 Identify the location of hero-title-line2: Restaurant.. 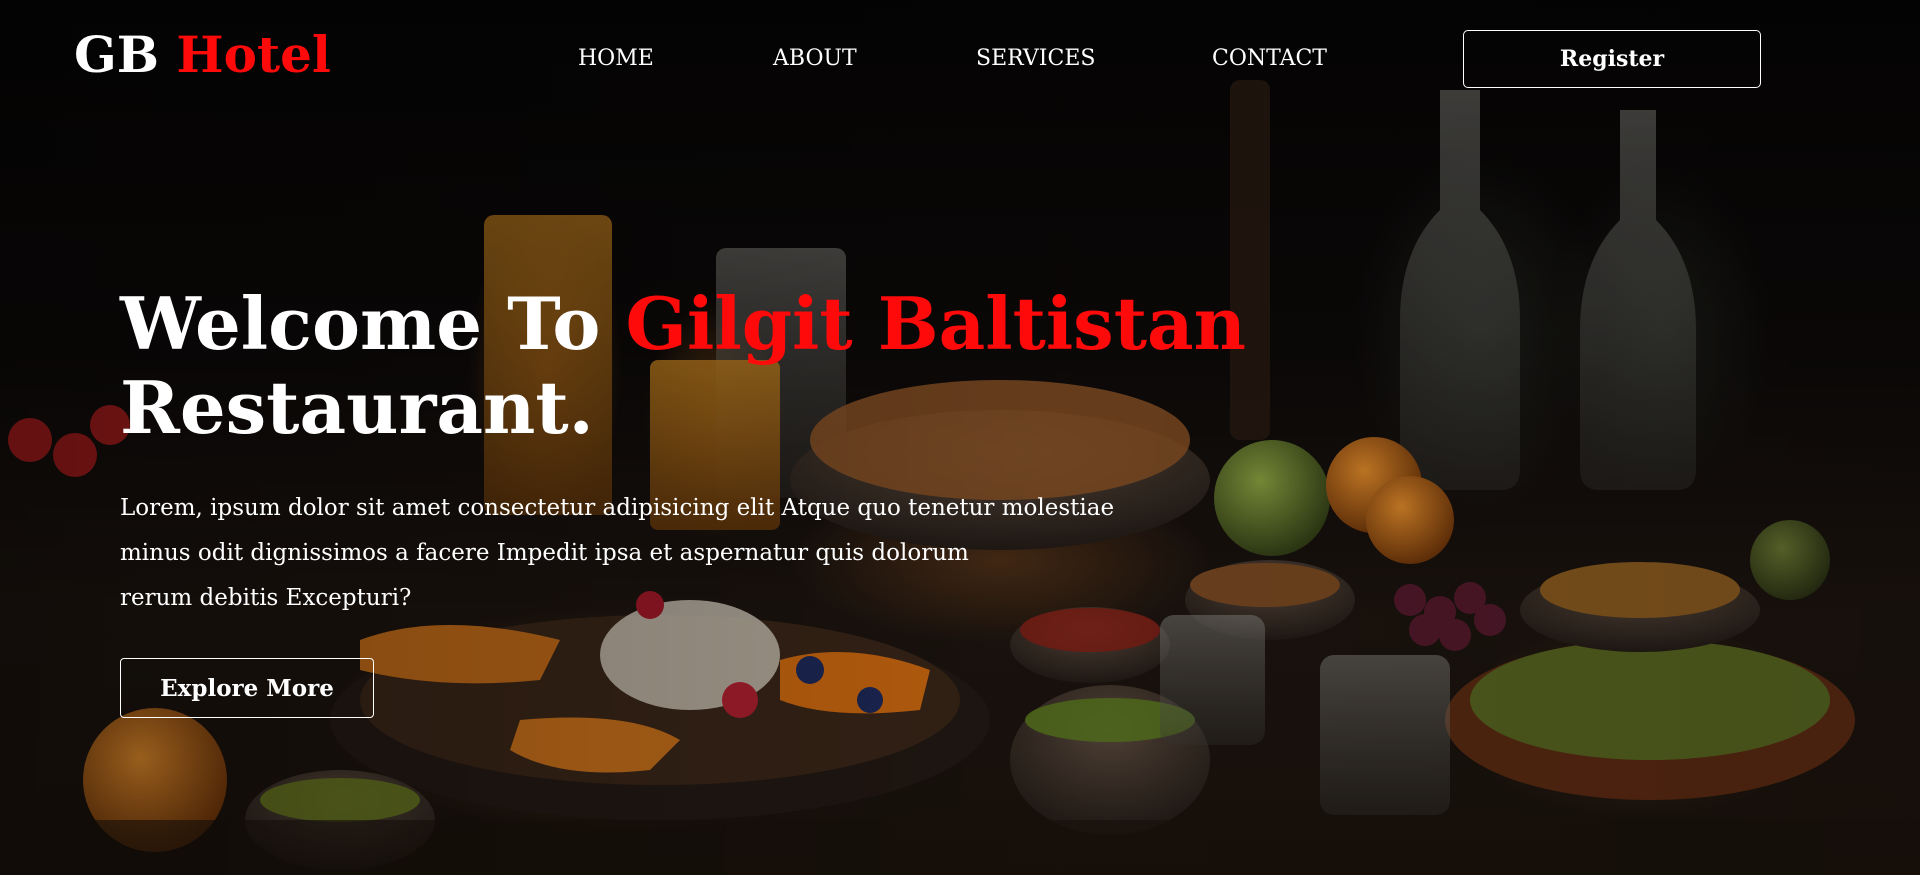
(357, 407).